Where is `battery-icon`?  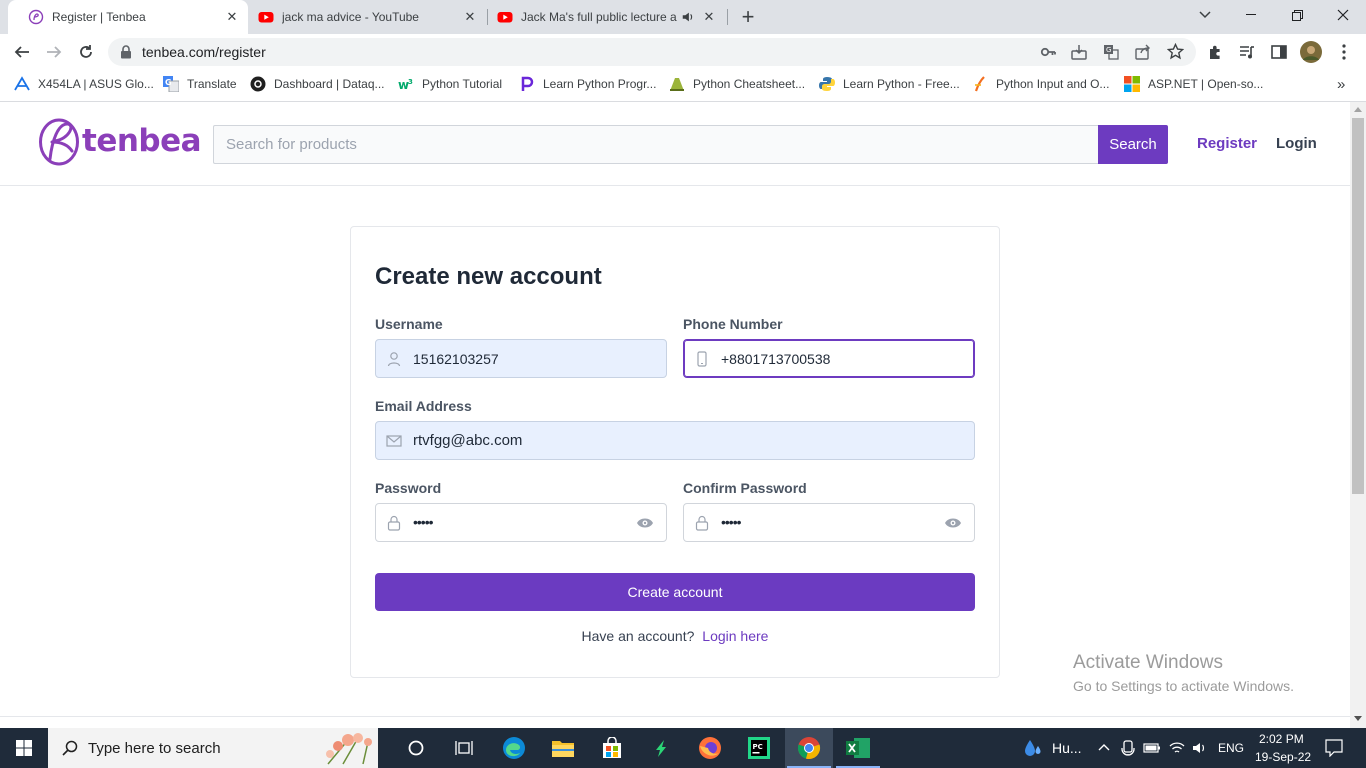 battery-icon is located at coordinates (1152, 748).